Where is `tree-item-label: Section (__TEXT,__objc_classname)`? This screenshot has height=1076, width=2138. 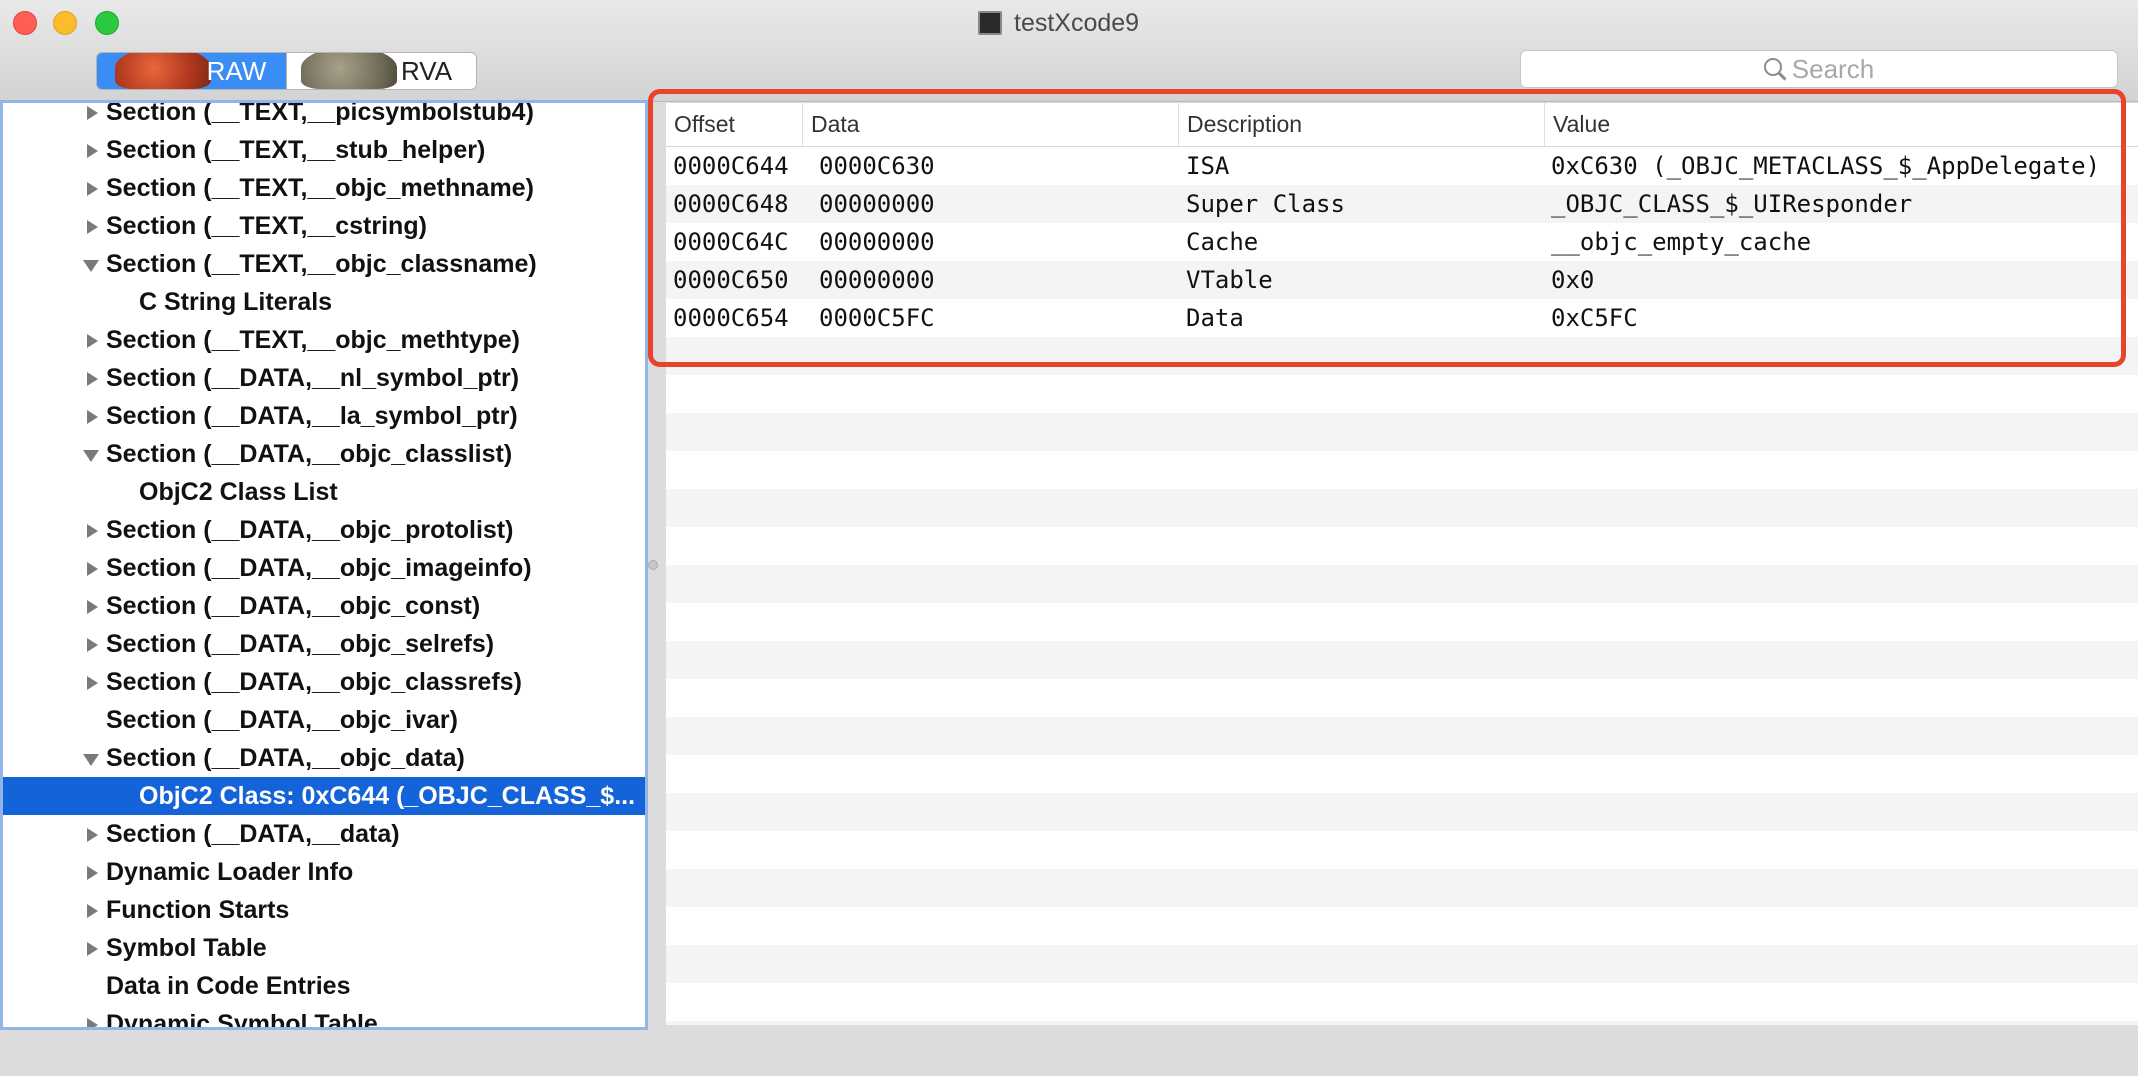
tree-item-label: Section (__TEXT,__objc_classname) is located at coordinates (321, 264).